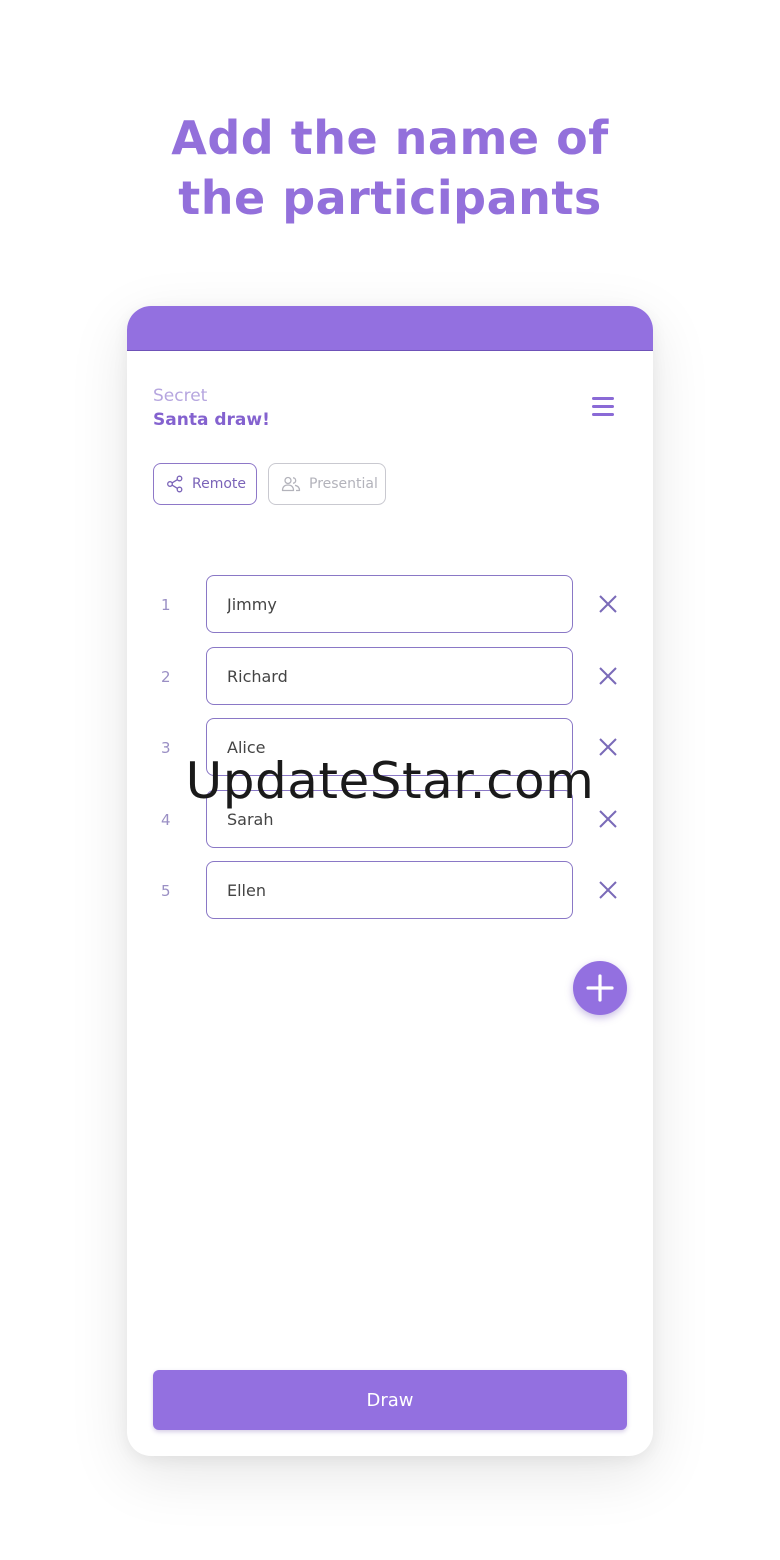 This screenshot has width=780, height=1560. What do you see at coordinates (219, 484) in the screenshot?
I see `remote-mode-label: Remote` at bounding box center [219, 484].